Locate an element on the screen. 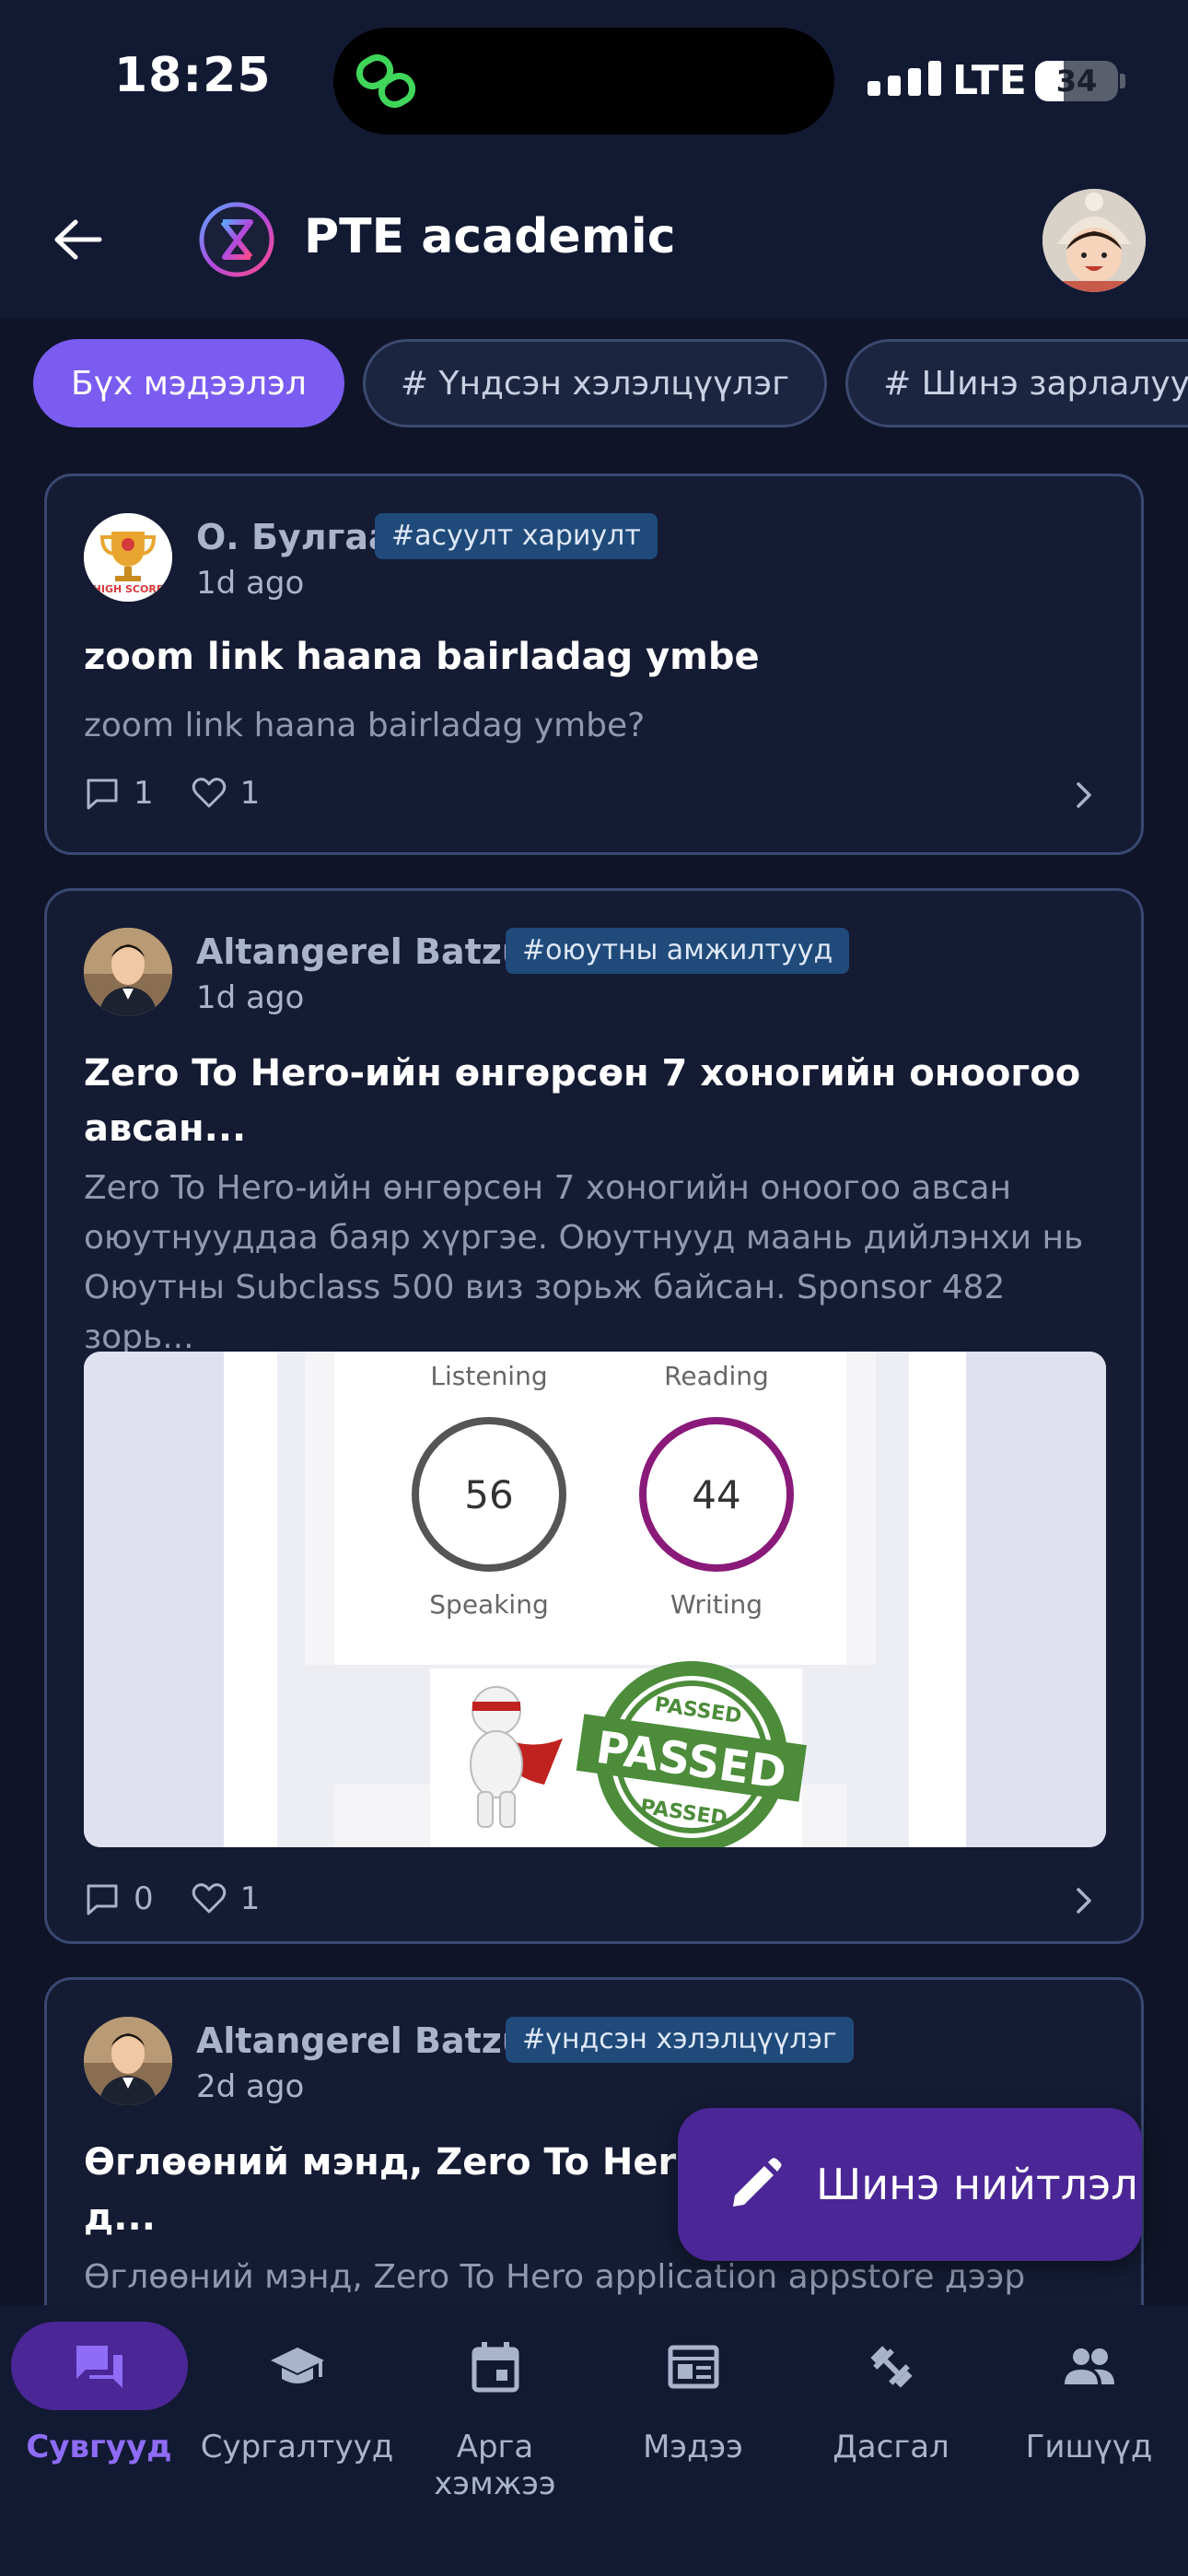 The image size is (1188, 2576). score-writing: 44 is located at coordinates (716, 1494).